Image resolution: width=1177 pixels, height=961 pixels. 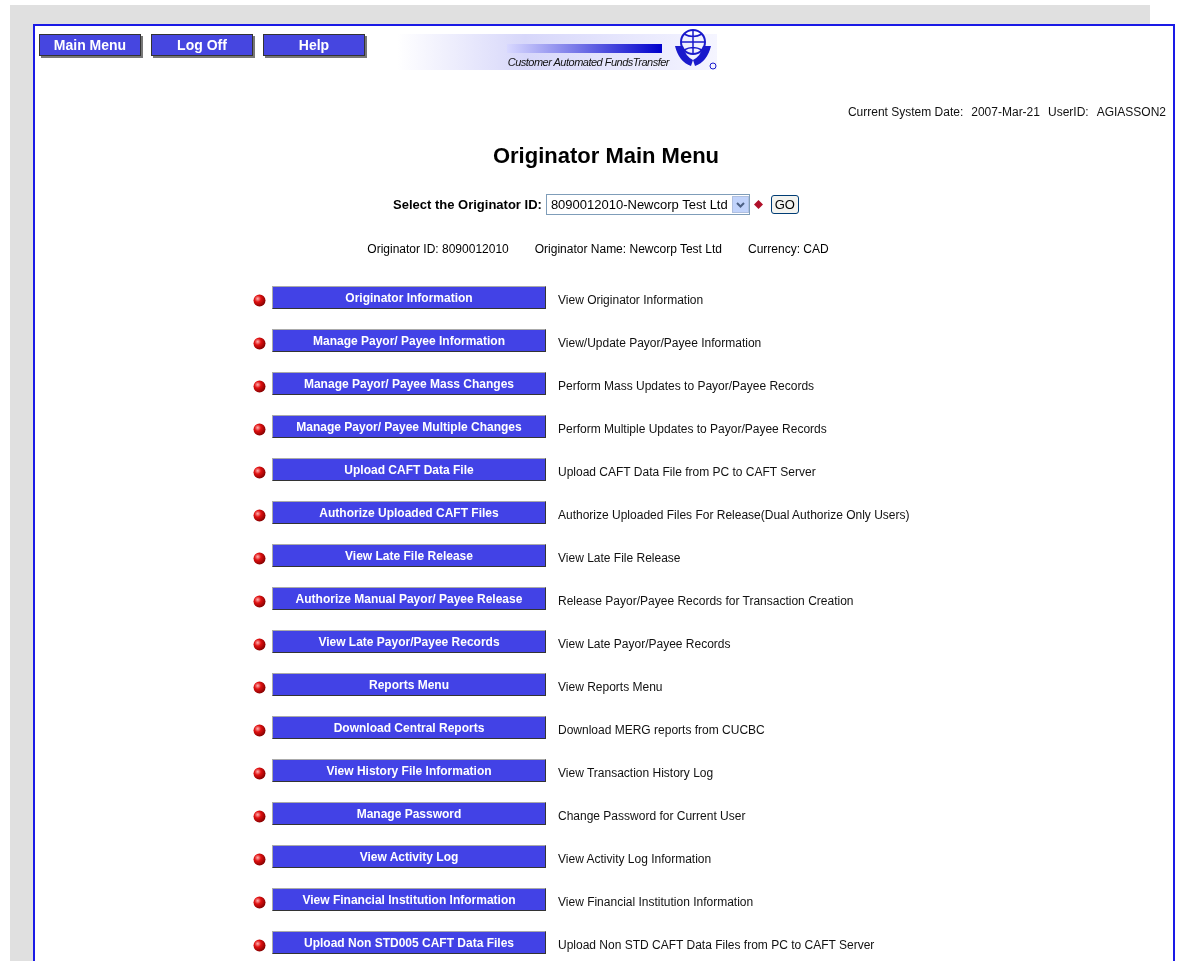 What do you see at coordinates (758, 204) in the screenshot?
I see `required-icon` at bounding box center [758, 204].